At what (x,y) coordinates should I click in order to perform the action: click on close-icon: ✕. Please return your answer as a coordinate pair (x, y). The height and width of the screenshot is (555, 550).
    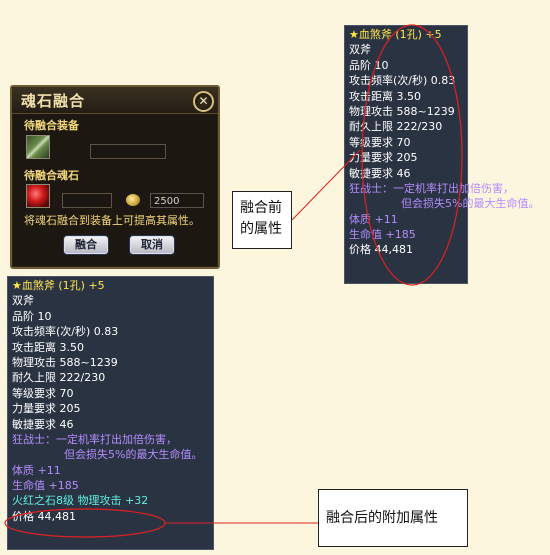
    Looking at the image, I should click on (203, 101).